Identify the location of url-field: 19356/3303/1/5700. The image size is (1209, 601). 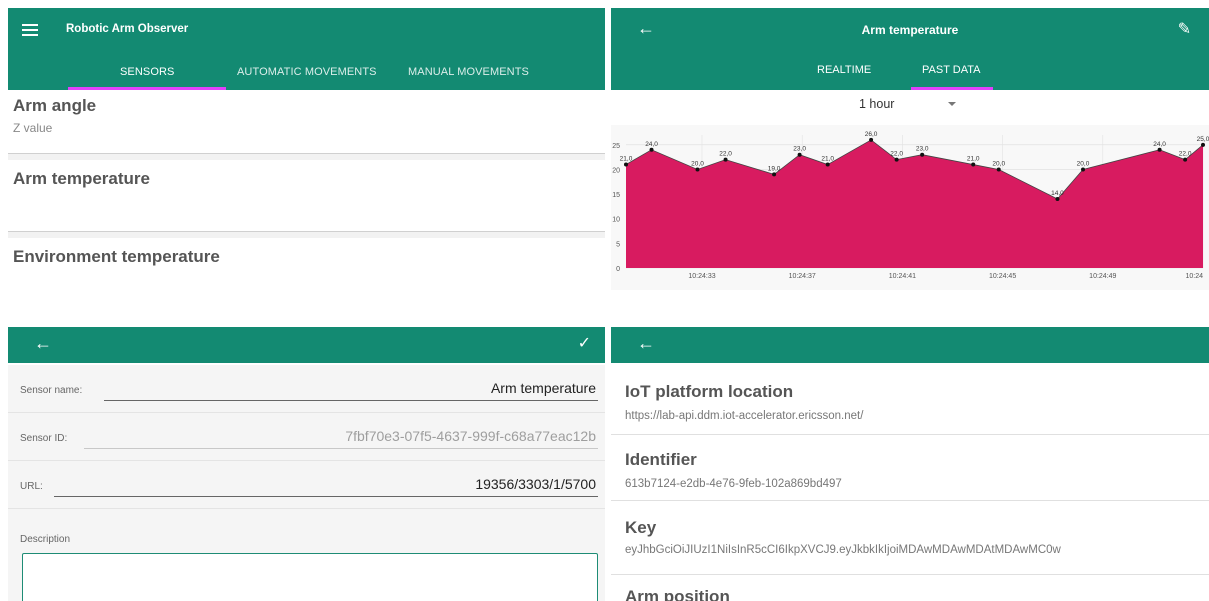
(326, 485).